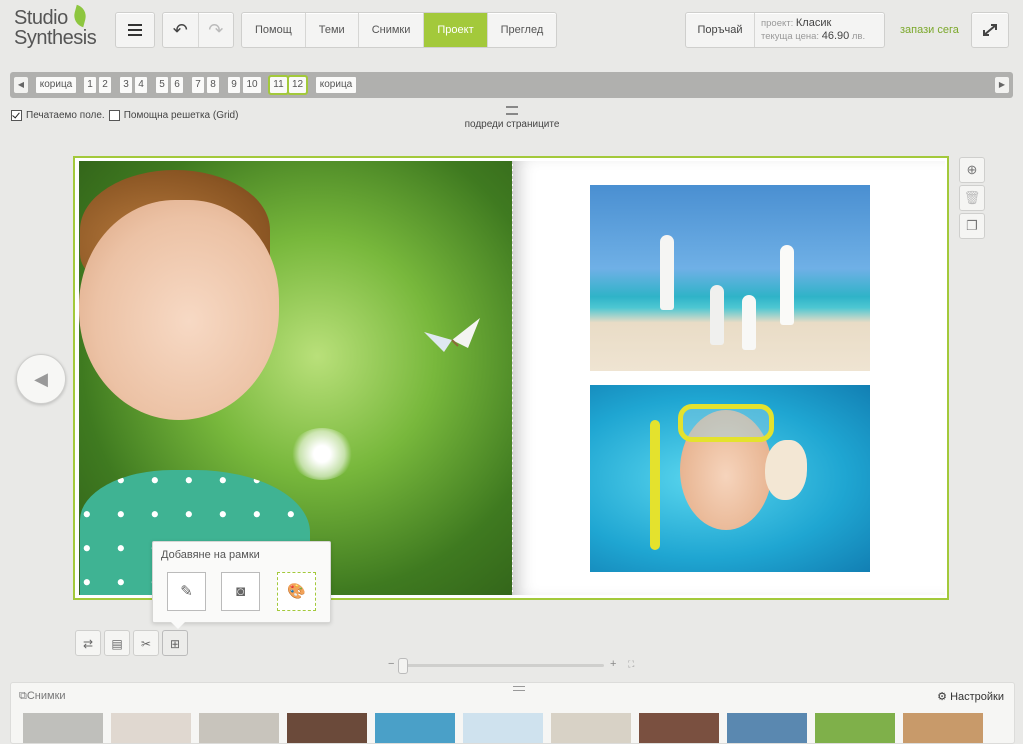 The image size is (1023, 744). Describe the element at coordinates (56, 85) in the screenshot. I see `page-cover-front: корица` at that location.